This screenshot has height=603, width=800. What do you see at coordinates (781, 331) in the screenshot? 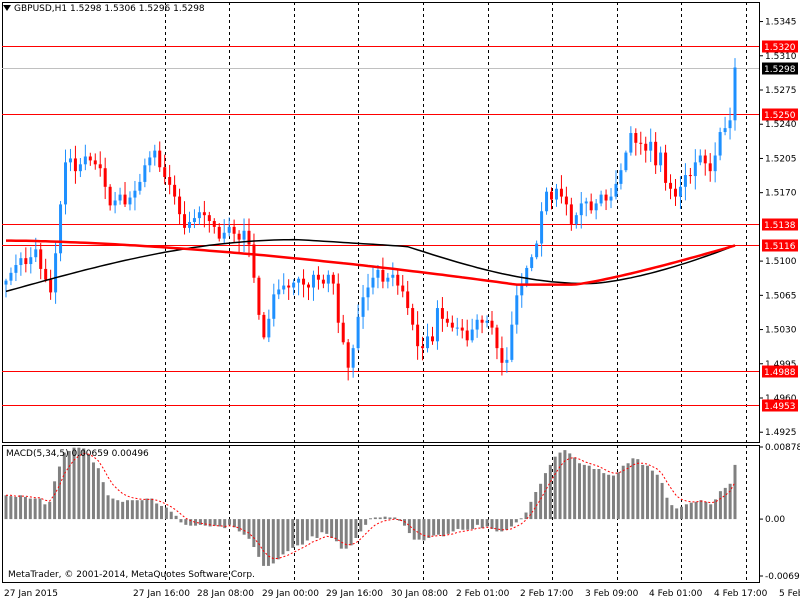
I see `y-tick-label: 1.5030` at bounding box center [781, 331].